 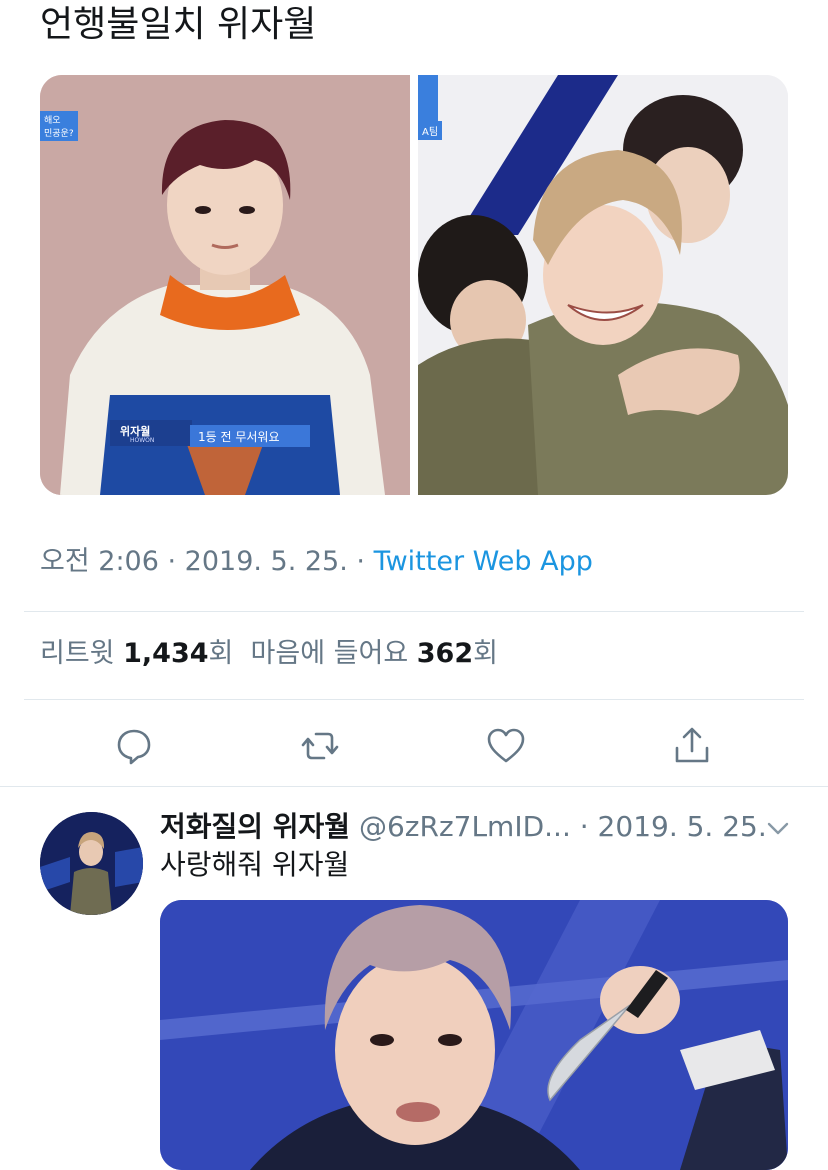 I want to click on avatar-illustration, so click(x=91, y=863).